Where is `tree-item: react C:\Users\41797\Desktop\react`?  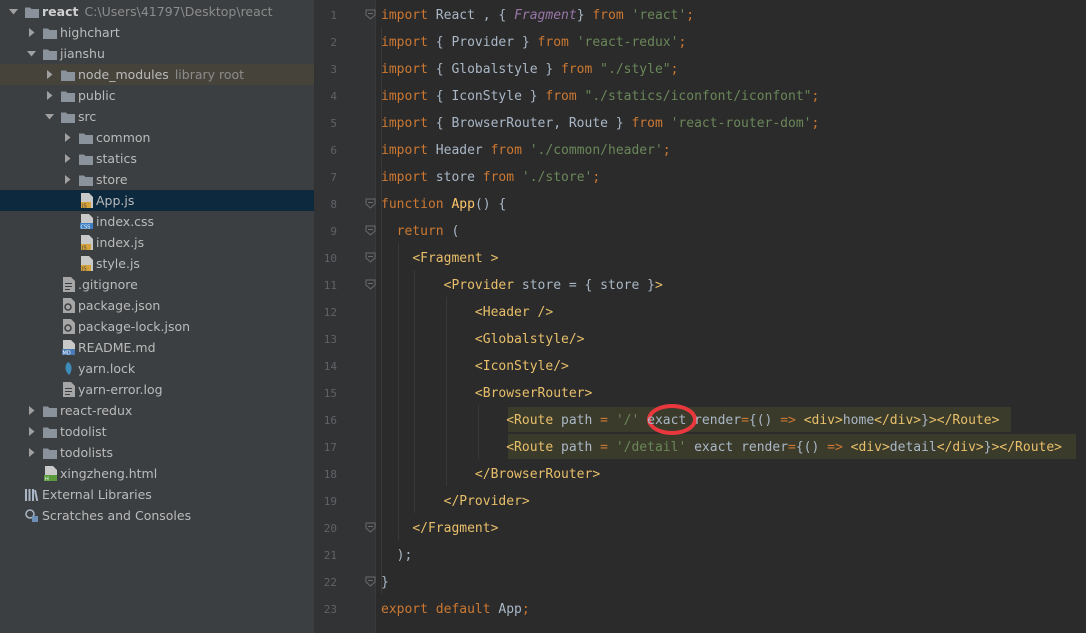 tree-item: react C:\Users\41797\Desktop\react is located at coordinates (157, 11).